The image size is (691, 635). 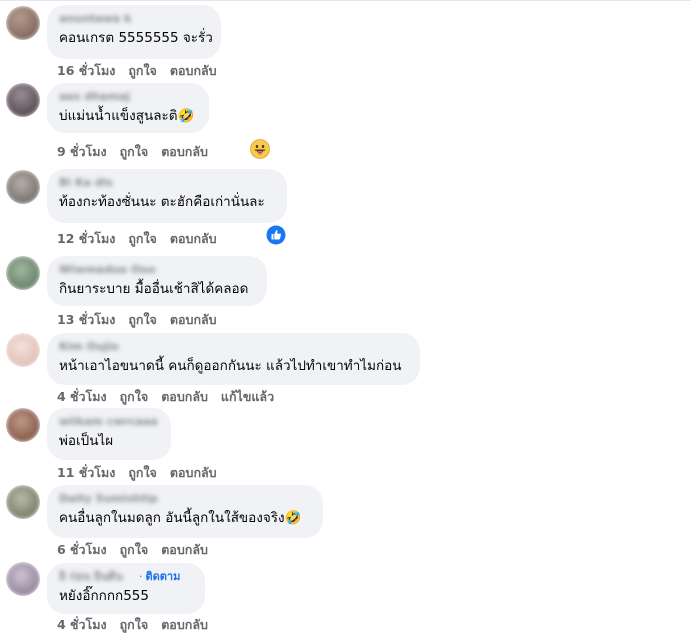 What do you see at coordinates (109, 421) in the screenshot?
I see `comment-author: wiikam cwrcaaa` at bounding box center [109, 421].